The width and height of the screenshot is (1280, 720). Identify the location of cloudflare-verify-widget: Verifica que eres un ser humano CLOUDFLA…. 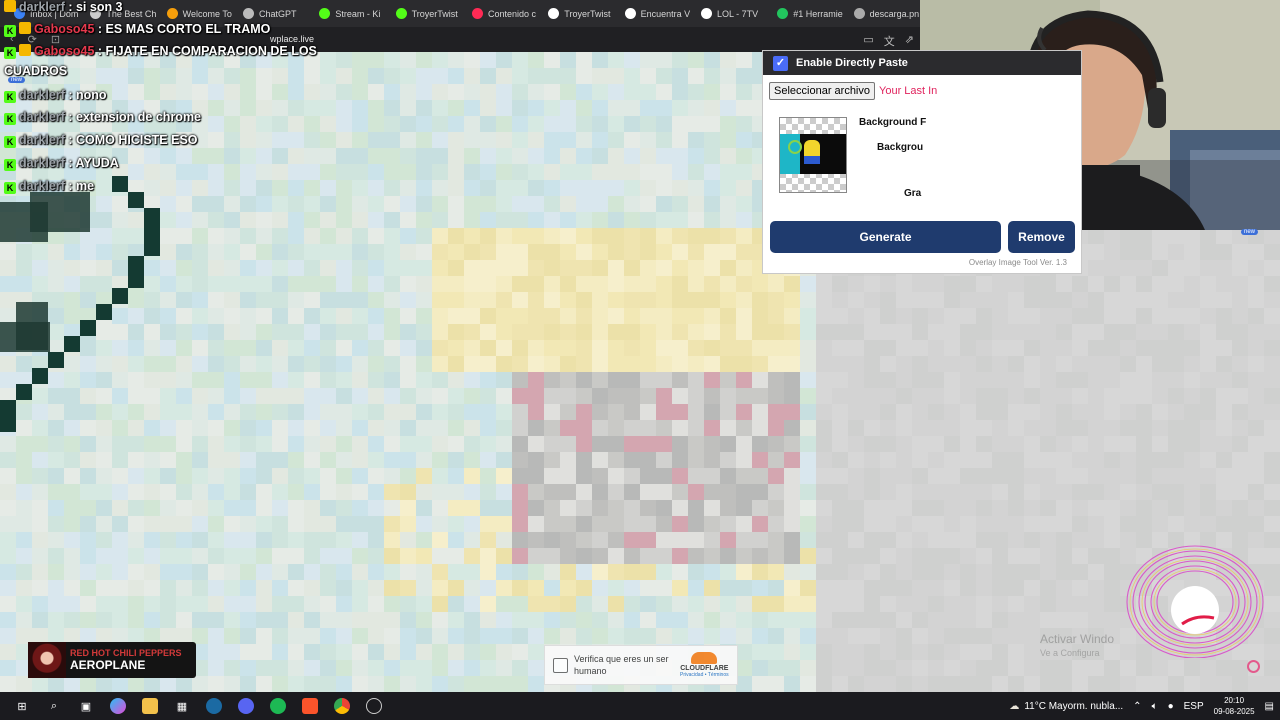
(641, 665).